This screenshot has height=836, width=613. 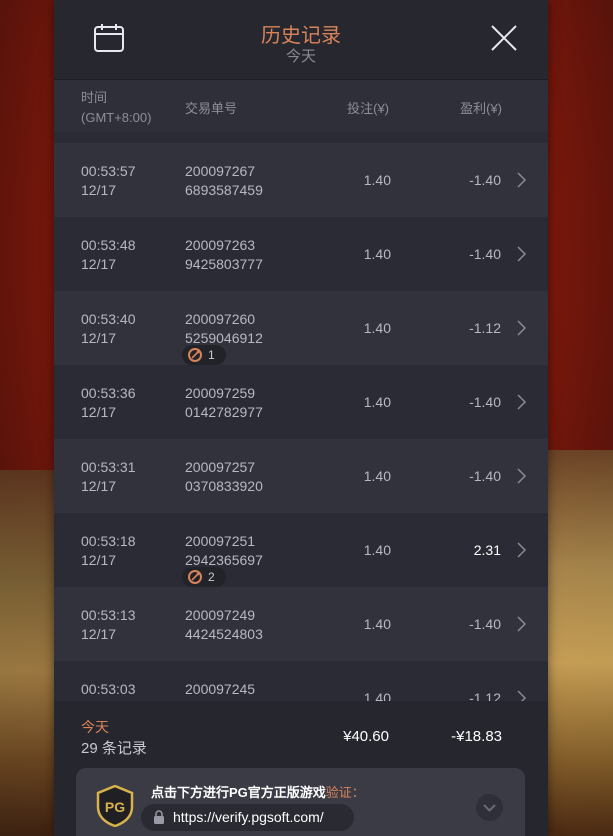 What do you see at coordinates (238, 792) in the screenshot?
I see `verify-text-main: 点击下方进行PG官方正版游戏` at bounding box center [238, 792].